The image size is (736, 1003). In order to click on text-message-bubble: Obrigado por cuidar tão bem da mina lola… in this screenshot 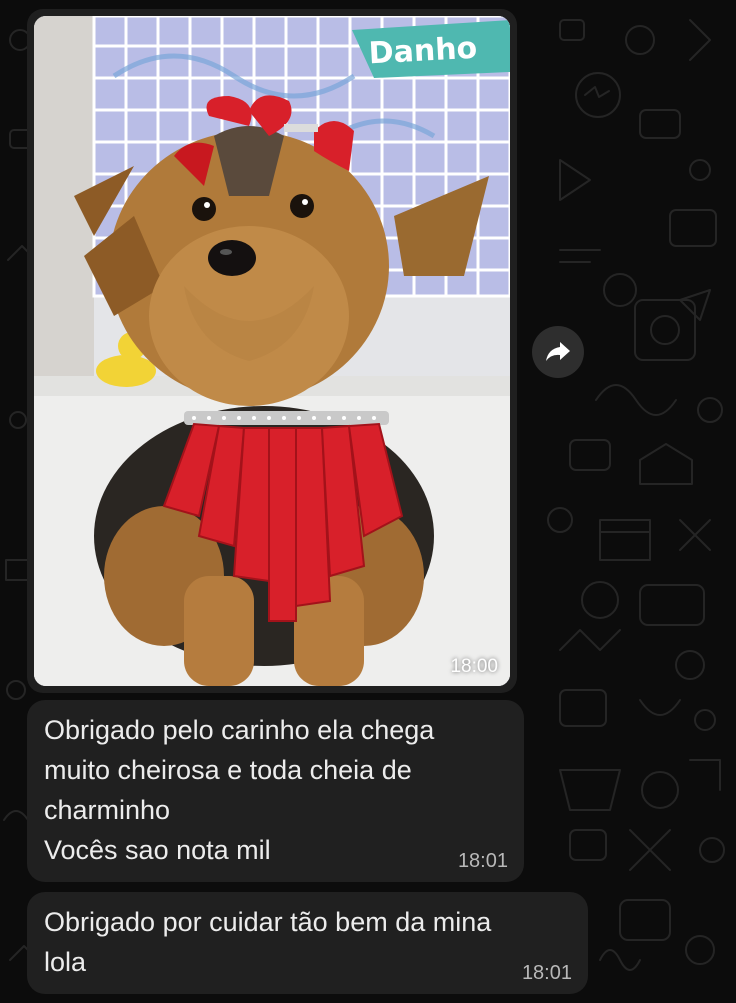, I will do `click(307, 943)`.